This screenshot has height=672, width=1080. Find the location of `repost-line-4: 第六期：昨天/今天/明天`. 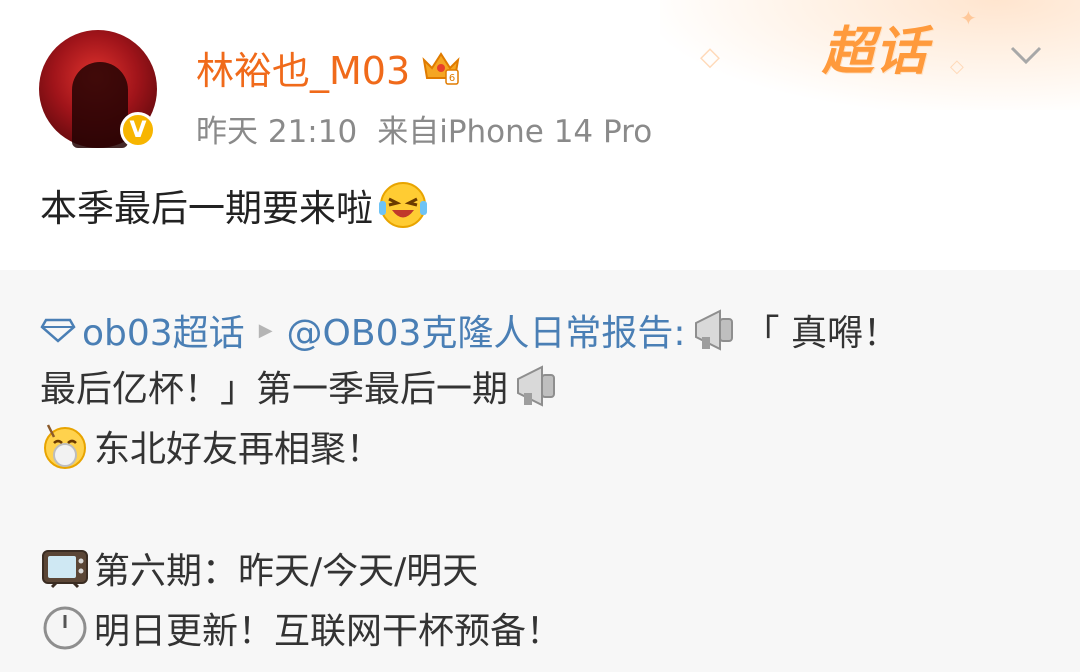

repost-line-4: 第六期：昨天/今天/明天 is located at coordinates (259, 568).